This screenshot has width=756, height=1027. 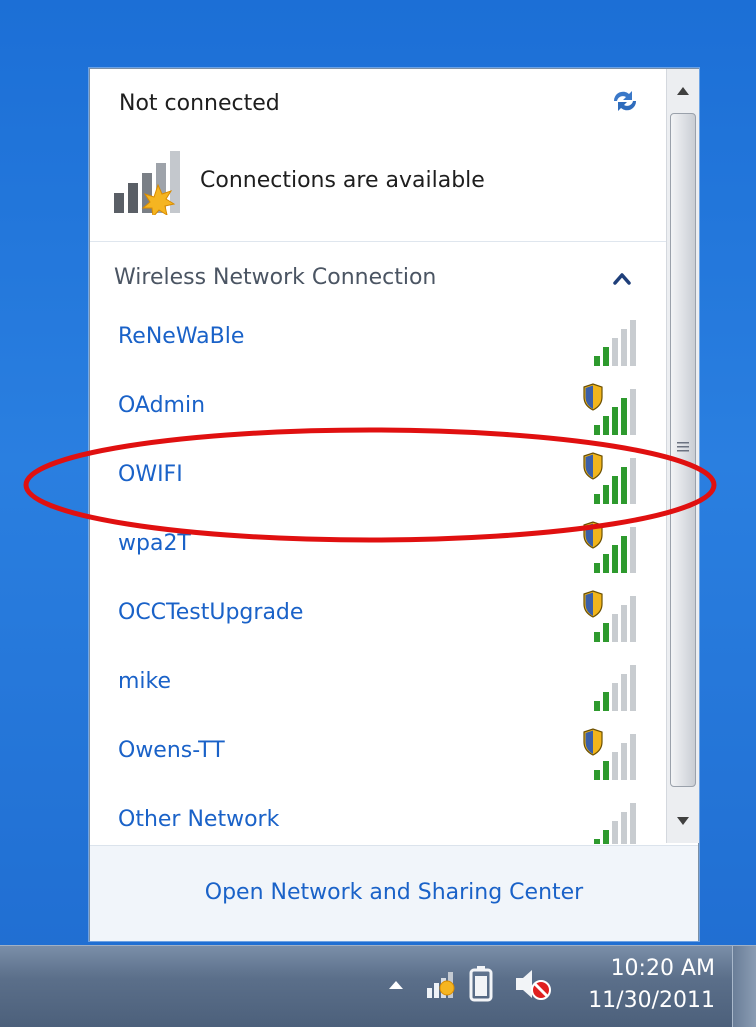 What do you see at coordinates (162, 405) in the screenshot?
I see `network-name: OAdmin` at bounding box center [162, 405].